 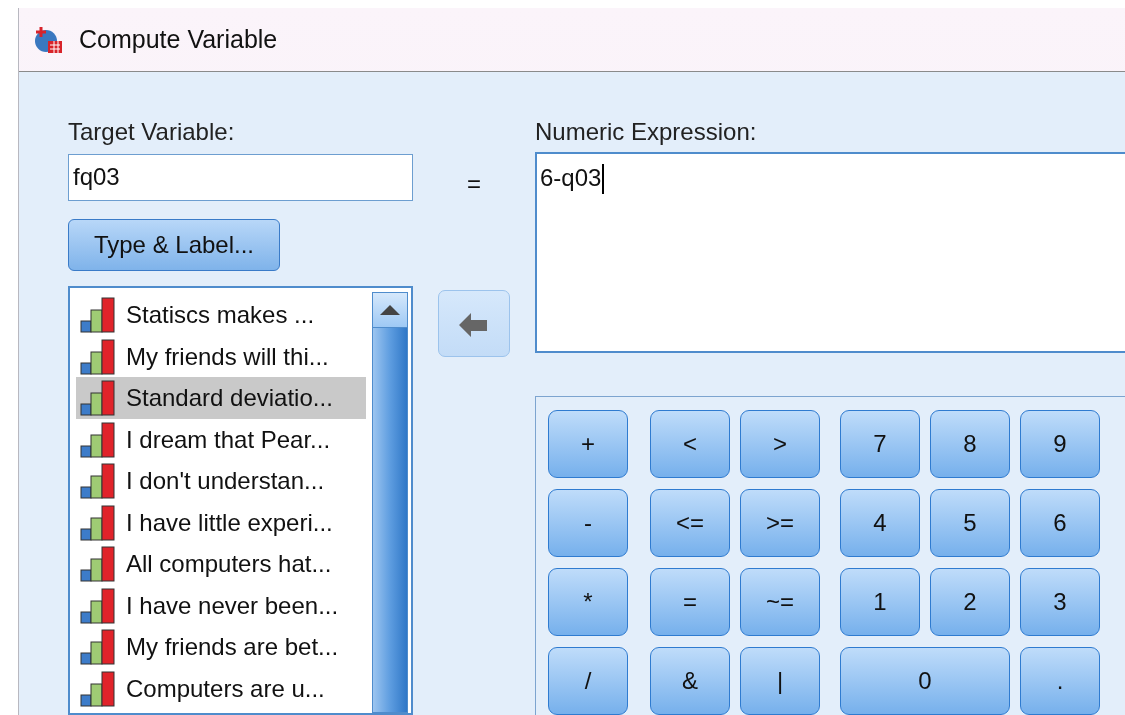 What do you see at coordinates (603, 179) in the screenshot?
I see `text-cursor` at bounding box center [603, 179].